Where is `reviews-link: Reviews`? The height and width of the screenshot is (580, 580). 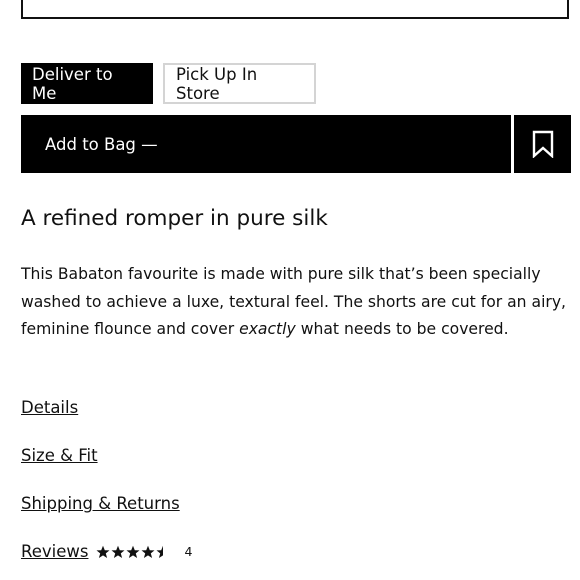 reviews-link: Reviews is located at coordinates (54, 551).